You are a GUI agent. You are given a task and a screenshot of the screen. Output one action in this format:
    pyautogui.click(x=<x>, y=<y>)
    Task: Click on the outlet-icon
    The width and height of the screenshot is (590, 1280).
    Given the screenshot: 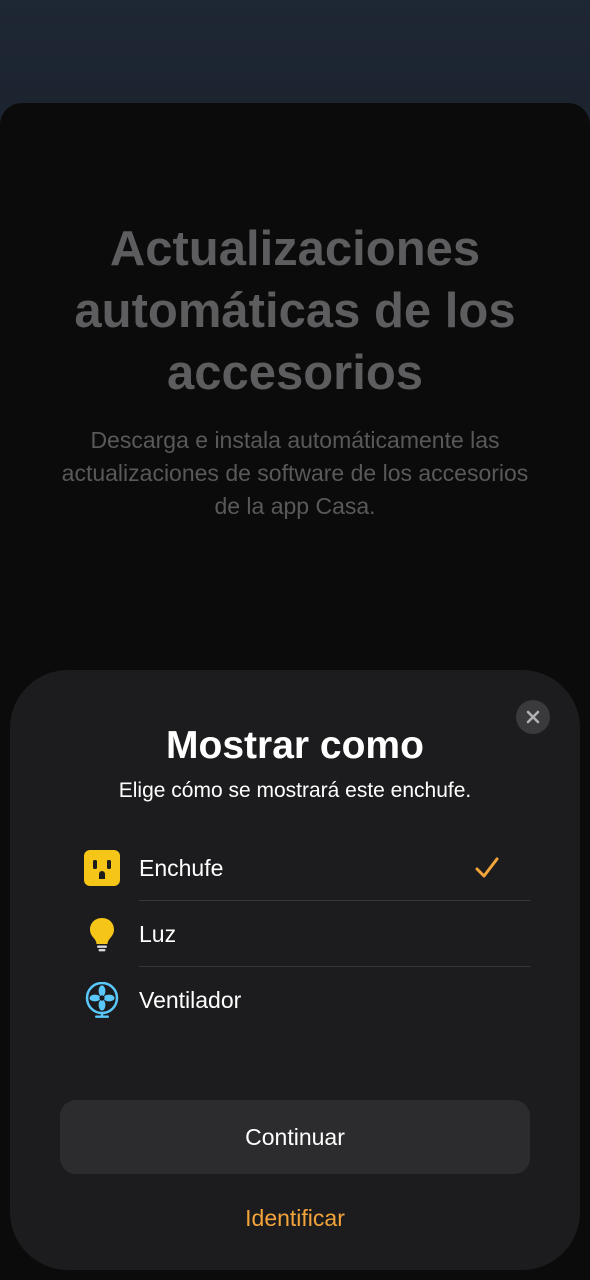 What is the action you would take?
    pyautogui.click(x=102, y=868)
    